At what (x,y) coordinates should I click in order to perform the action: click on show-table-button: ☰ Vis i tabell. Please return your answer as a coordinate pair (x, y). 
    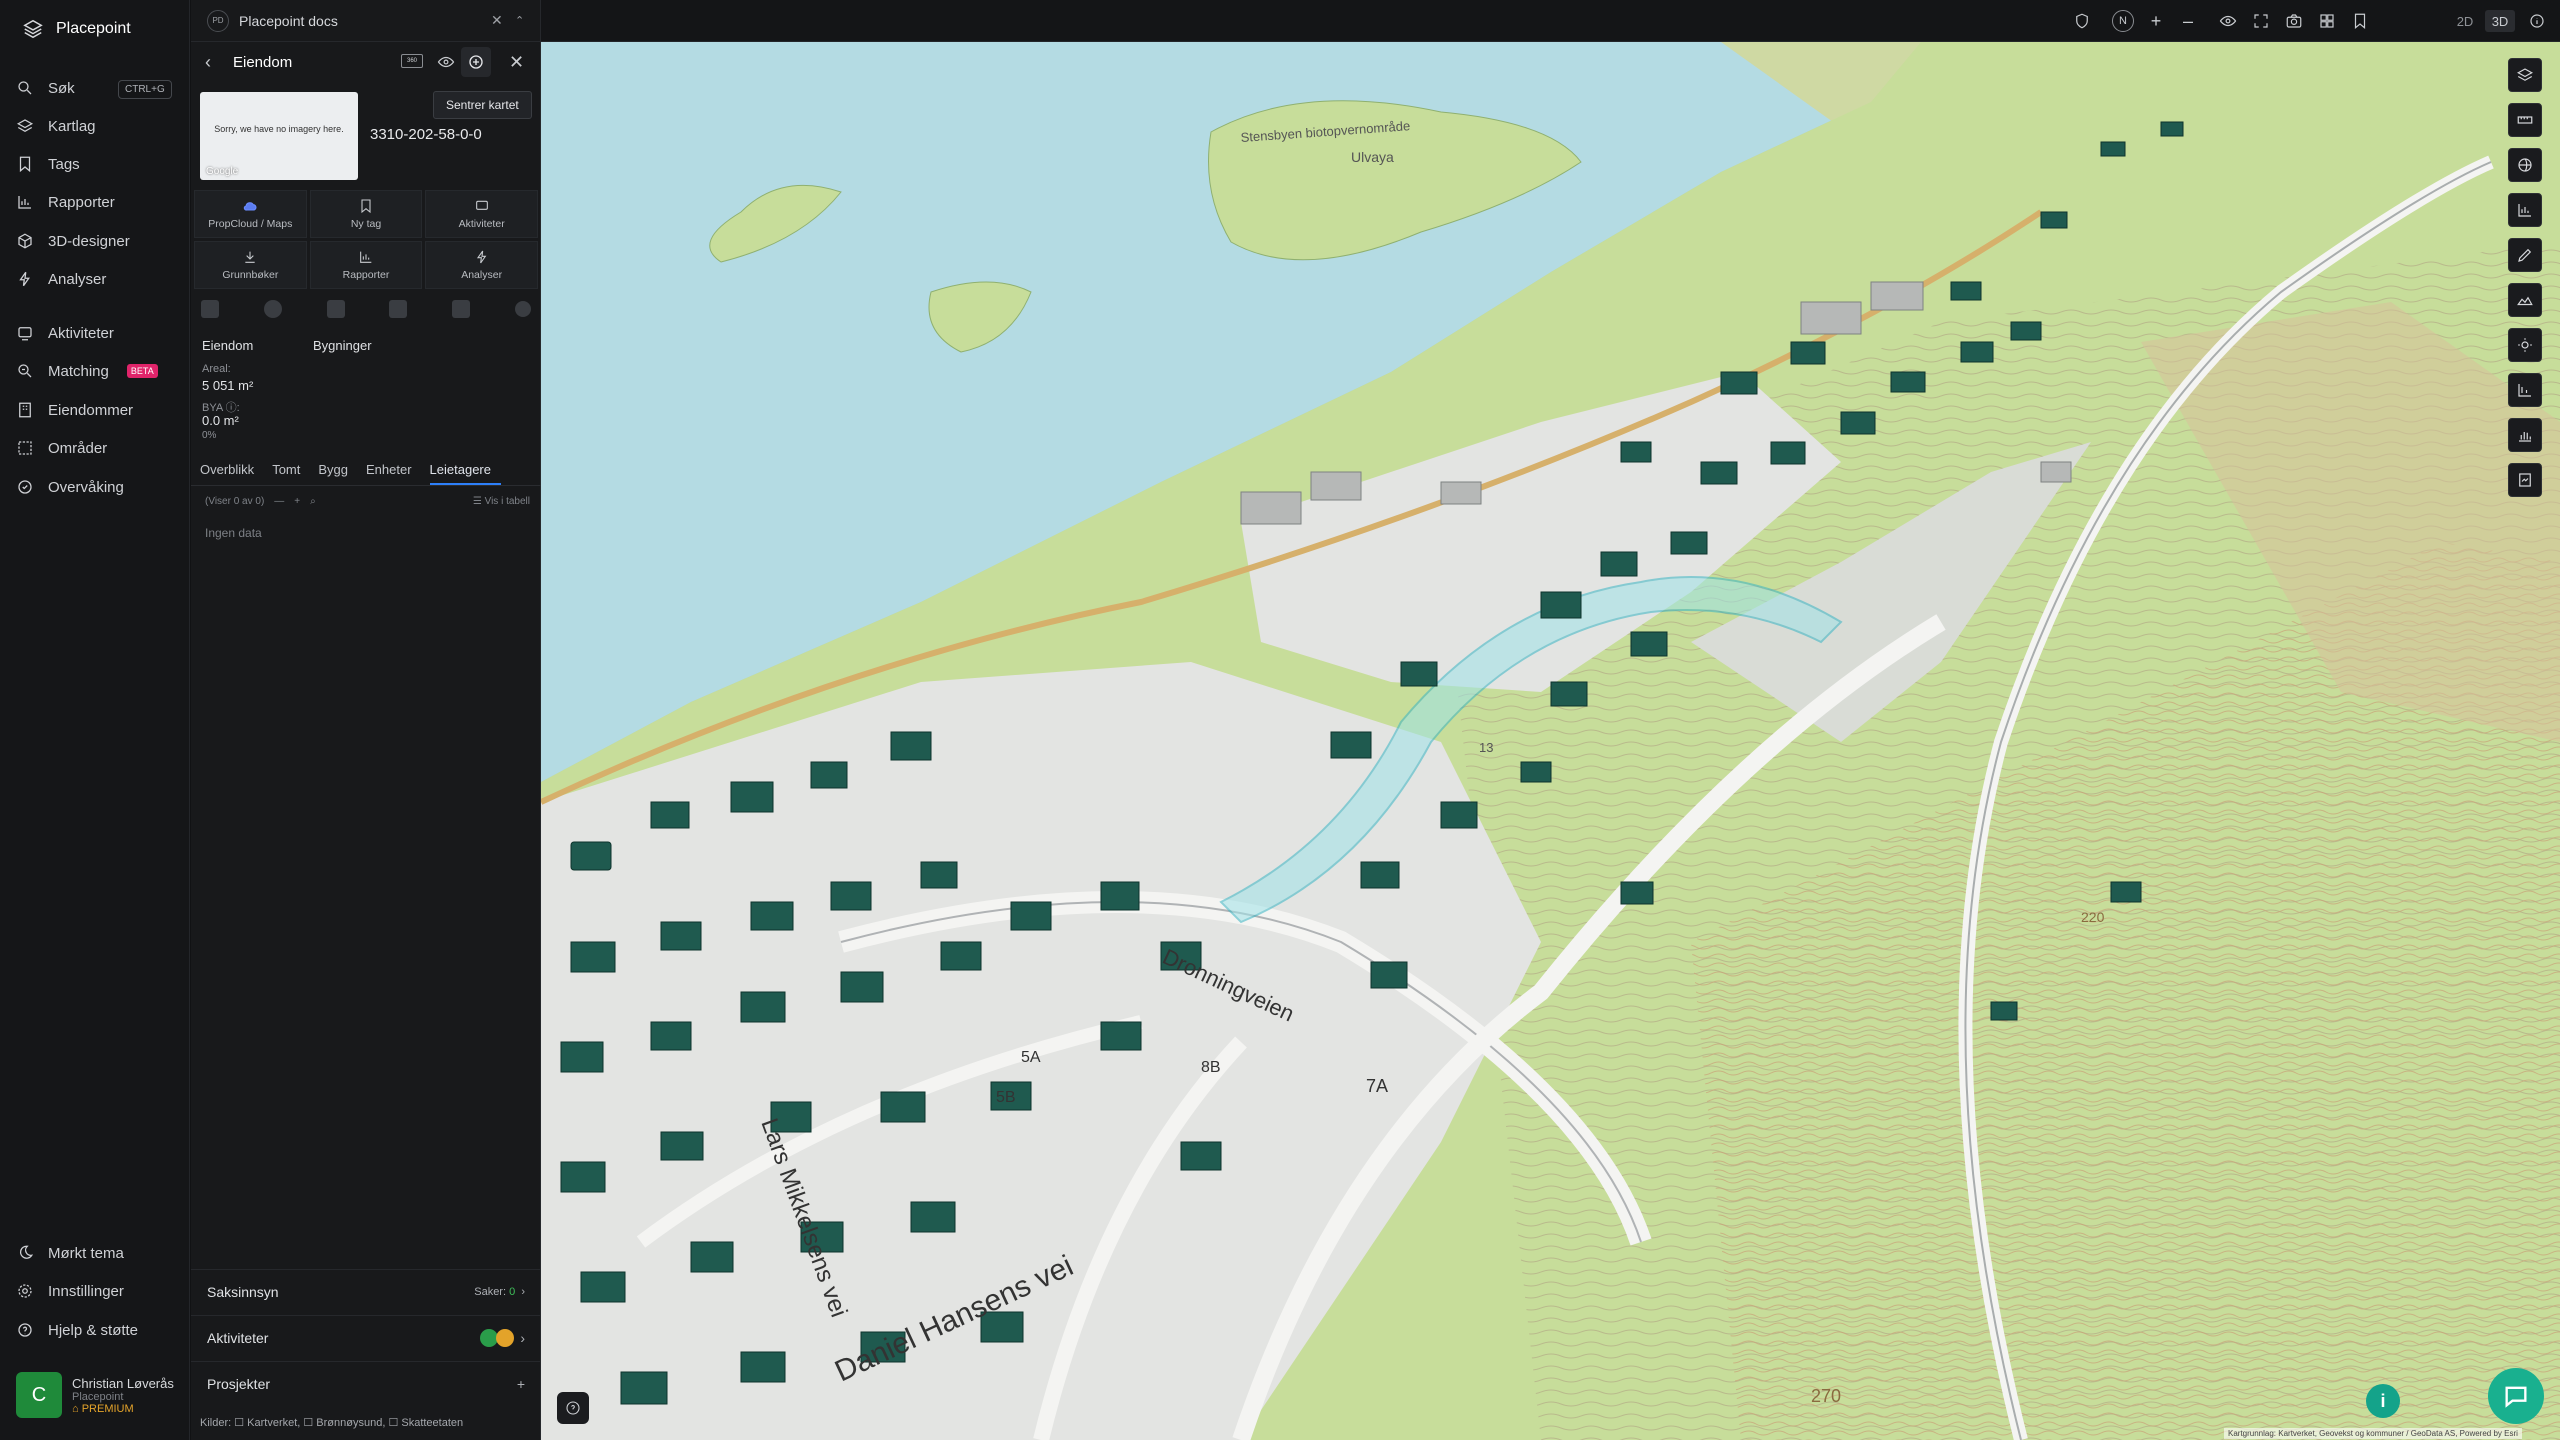
    Looking at the image, I should click on (501, 501).